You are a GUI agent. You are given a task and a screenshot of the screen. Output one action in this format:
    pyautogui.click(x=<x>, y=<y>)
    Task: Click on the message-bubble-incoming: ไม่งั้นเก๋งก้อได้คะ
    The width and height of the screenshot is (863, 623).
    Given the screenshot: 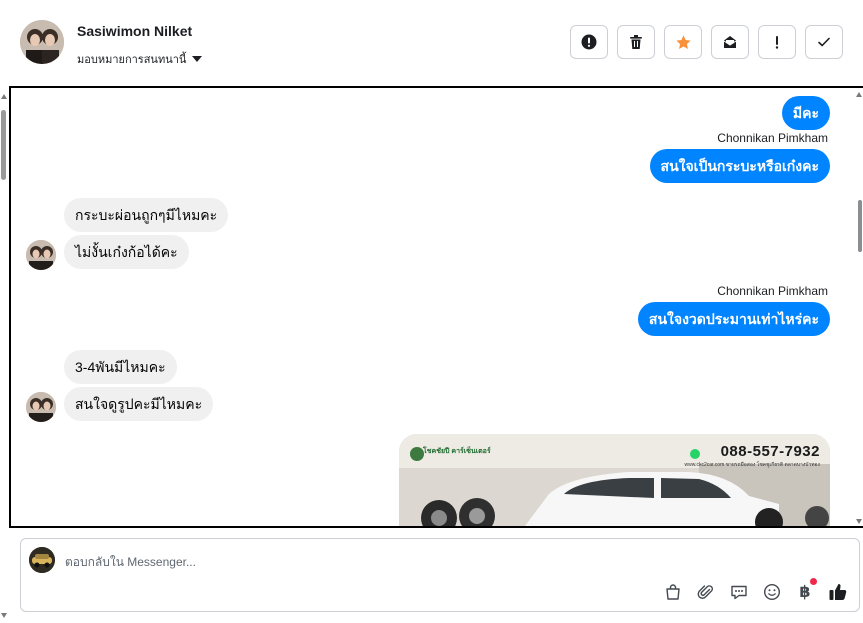 What is the action you would take?
    pyautogui.click(x=126, y=252)
    